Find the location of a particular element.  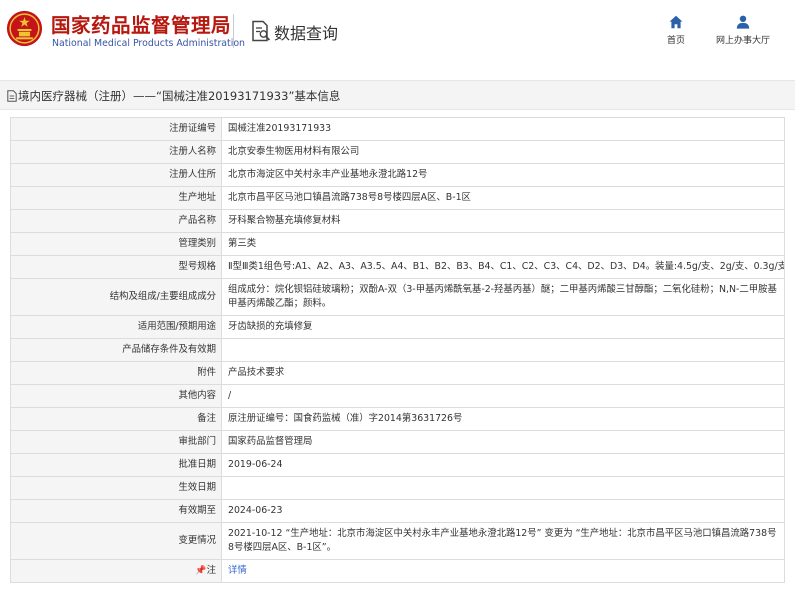

org-name-en: National Medical Products Administration is located at coordinates (149, 43).